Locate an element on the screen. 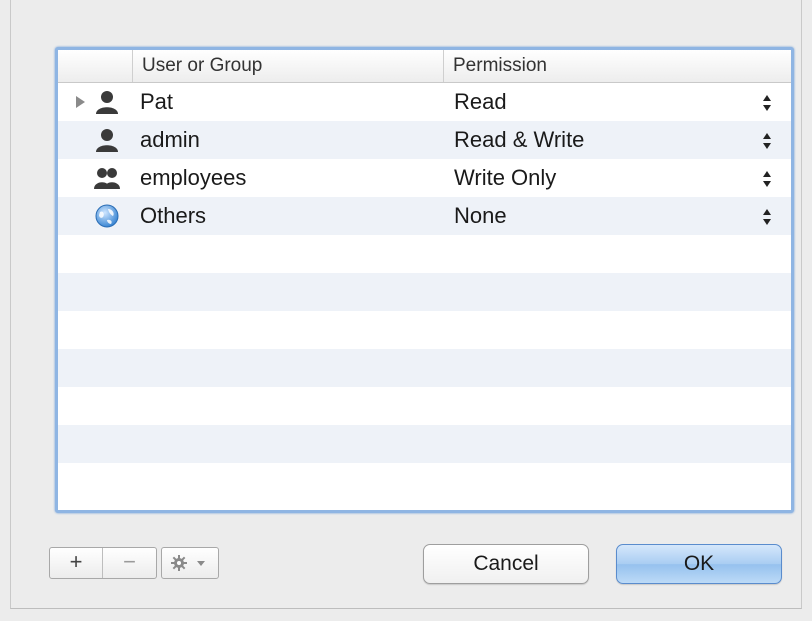  table-row-pat: Pat Read is located at coordinates (424, 102).